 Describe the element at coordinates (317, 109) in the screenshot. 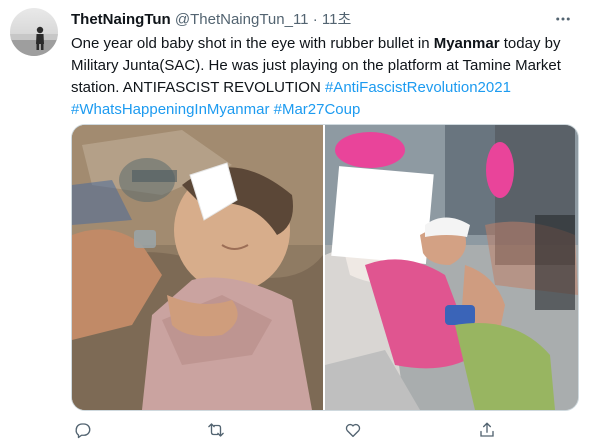

I see `hashtag-link: #Mar27Coup` at that location.